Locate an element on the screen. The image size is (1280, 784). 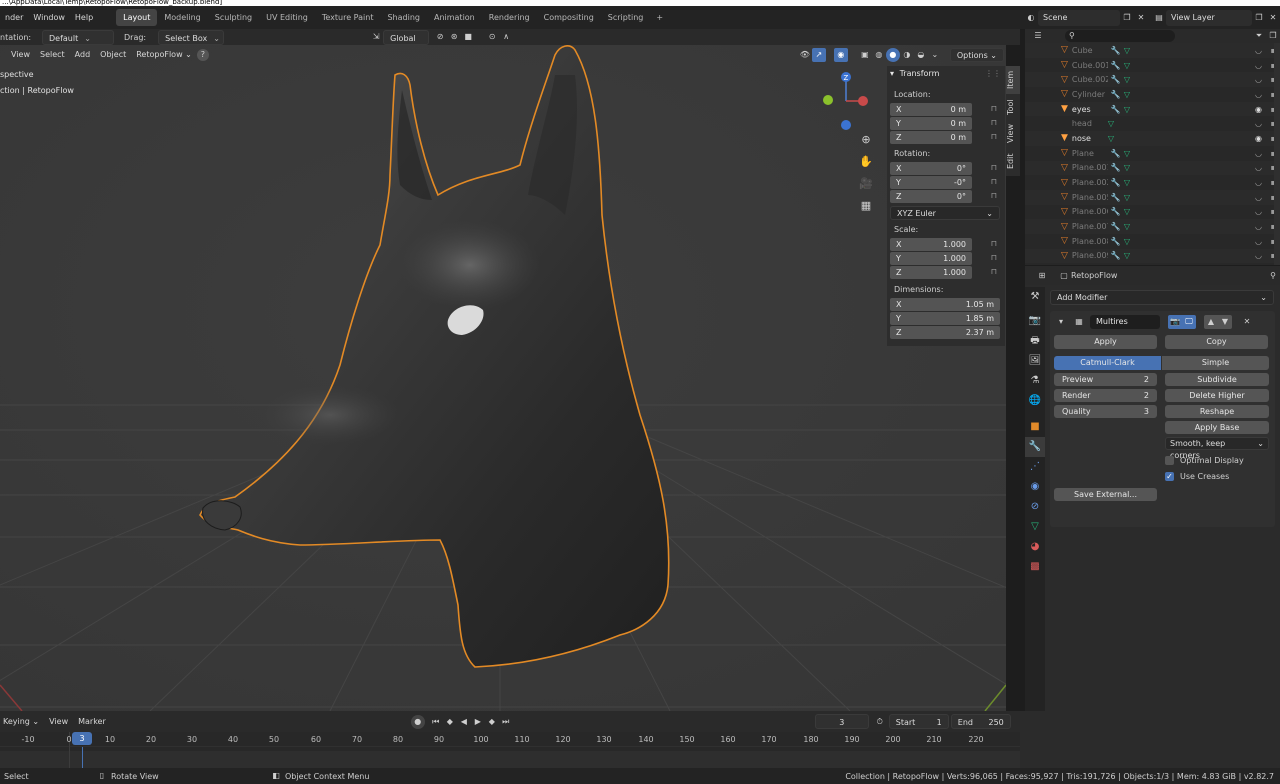
scene-selector: Scene is located at coordinates (1079, 17).